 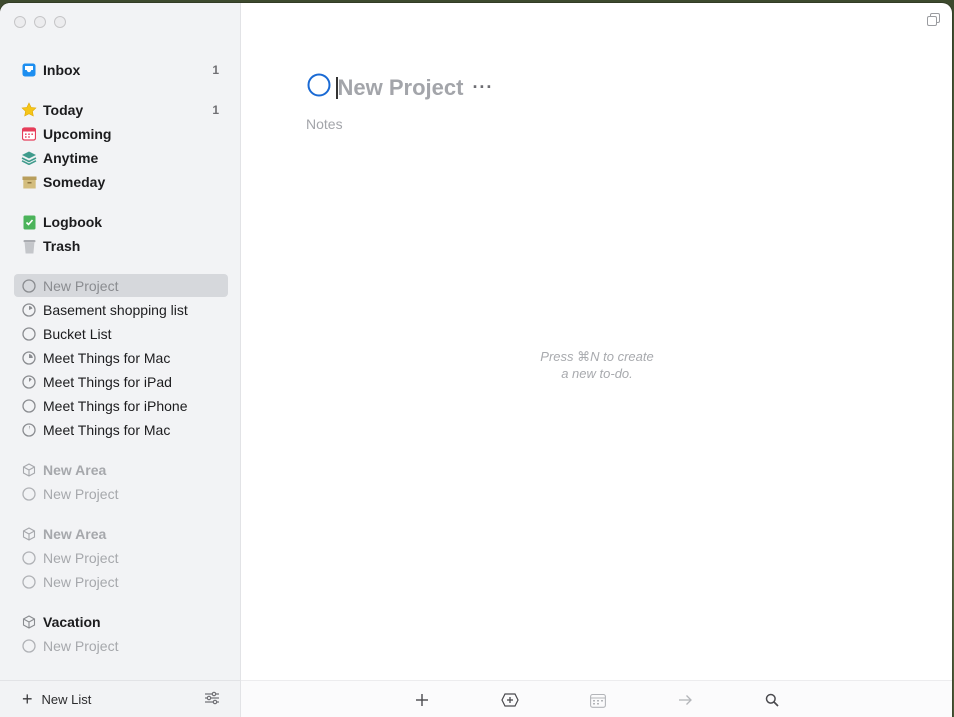 I want to click on bottom-toolbar, so click(x=596, y=698).